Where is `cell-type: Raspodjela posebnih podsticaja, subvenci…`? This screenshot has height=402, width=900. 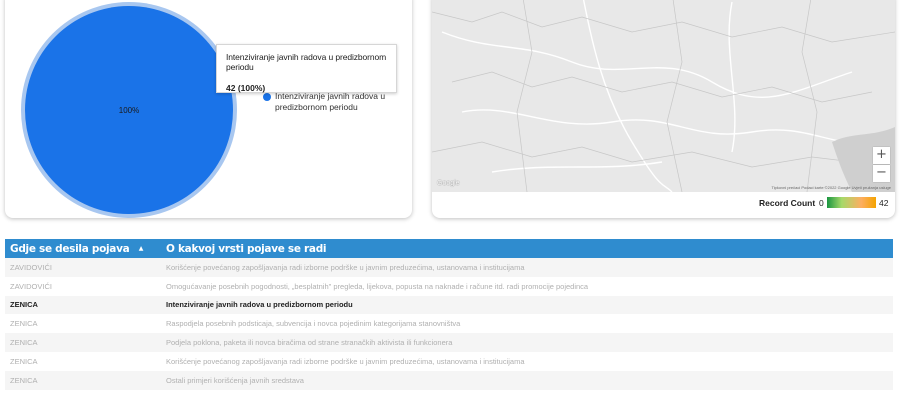 cell-type: Raspodjela posebnih podsticaja, subvenci… is located at coordinates (313, 324).